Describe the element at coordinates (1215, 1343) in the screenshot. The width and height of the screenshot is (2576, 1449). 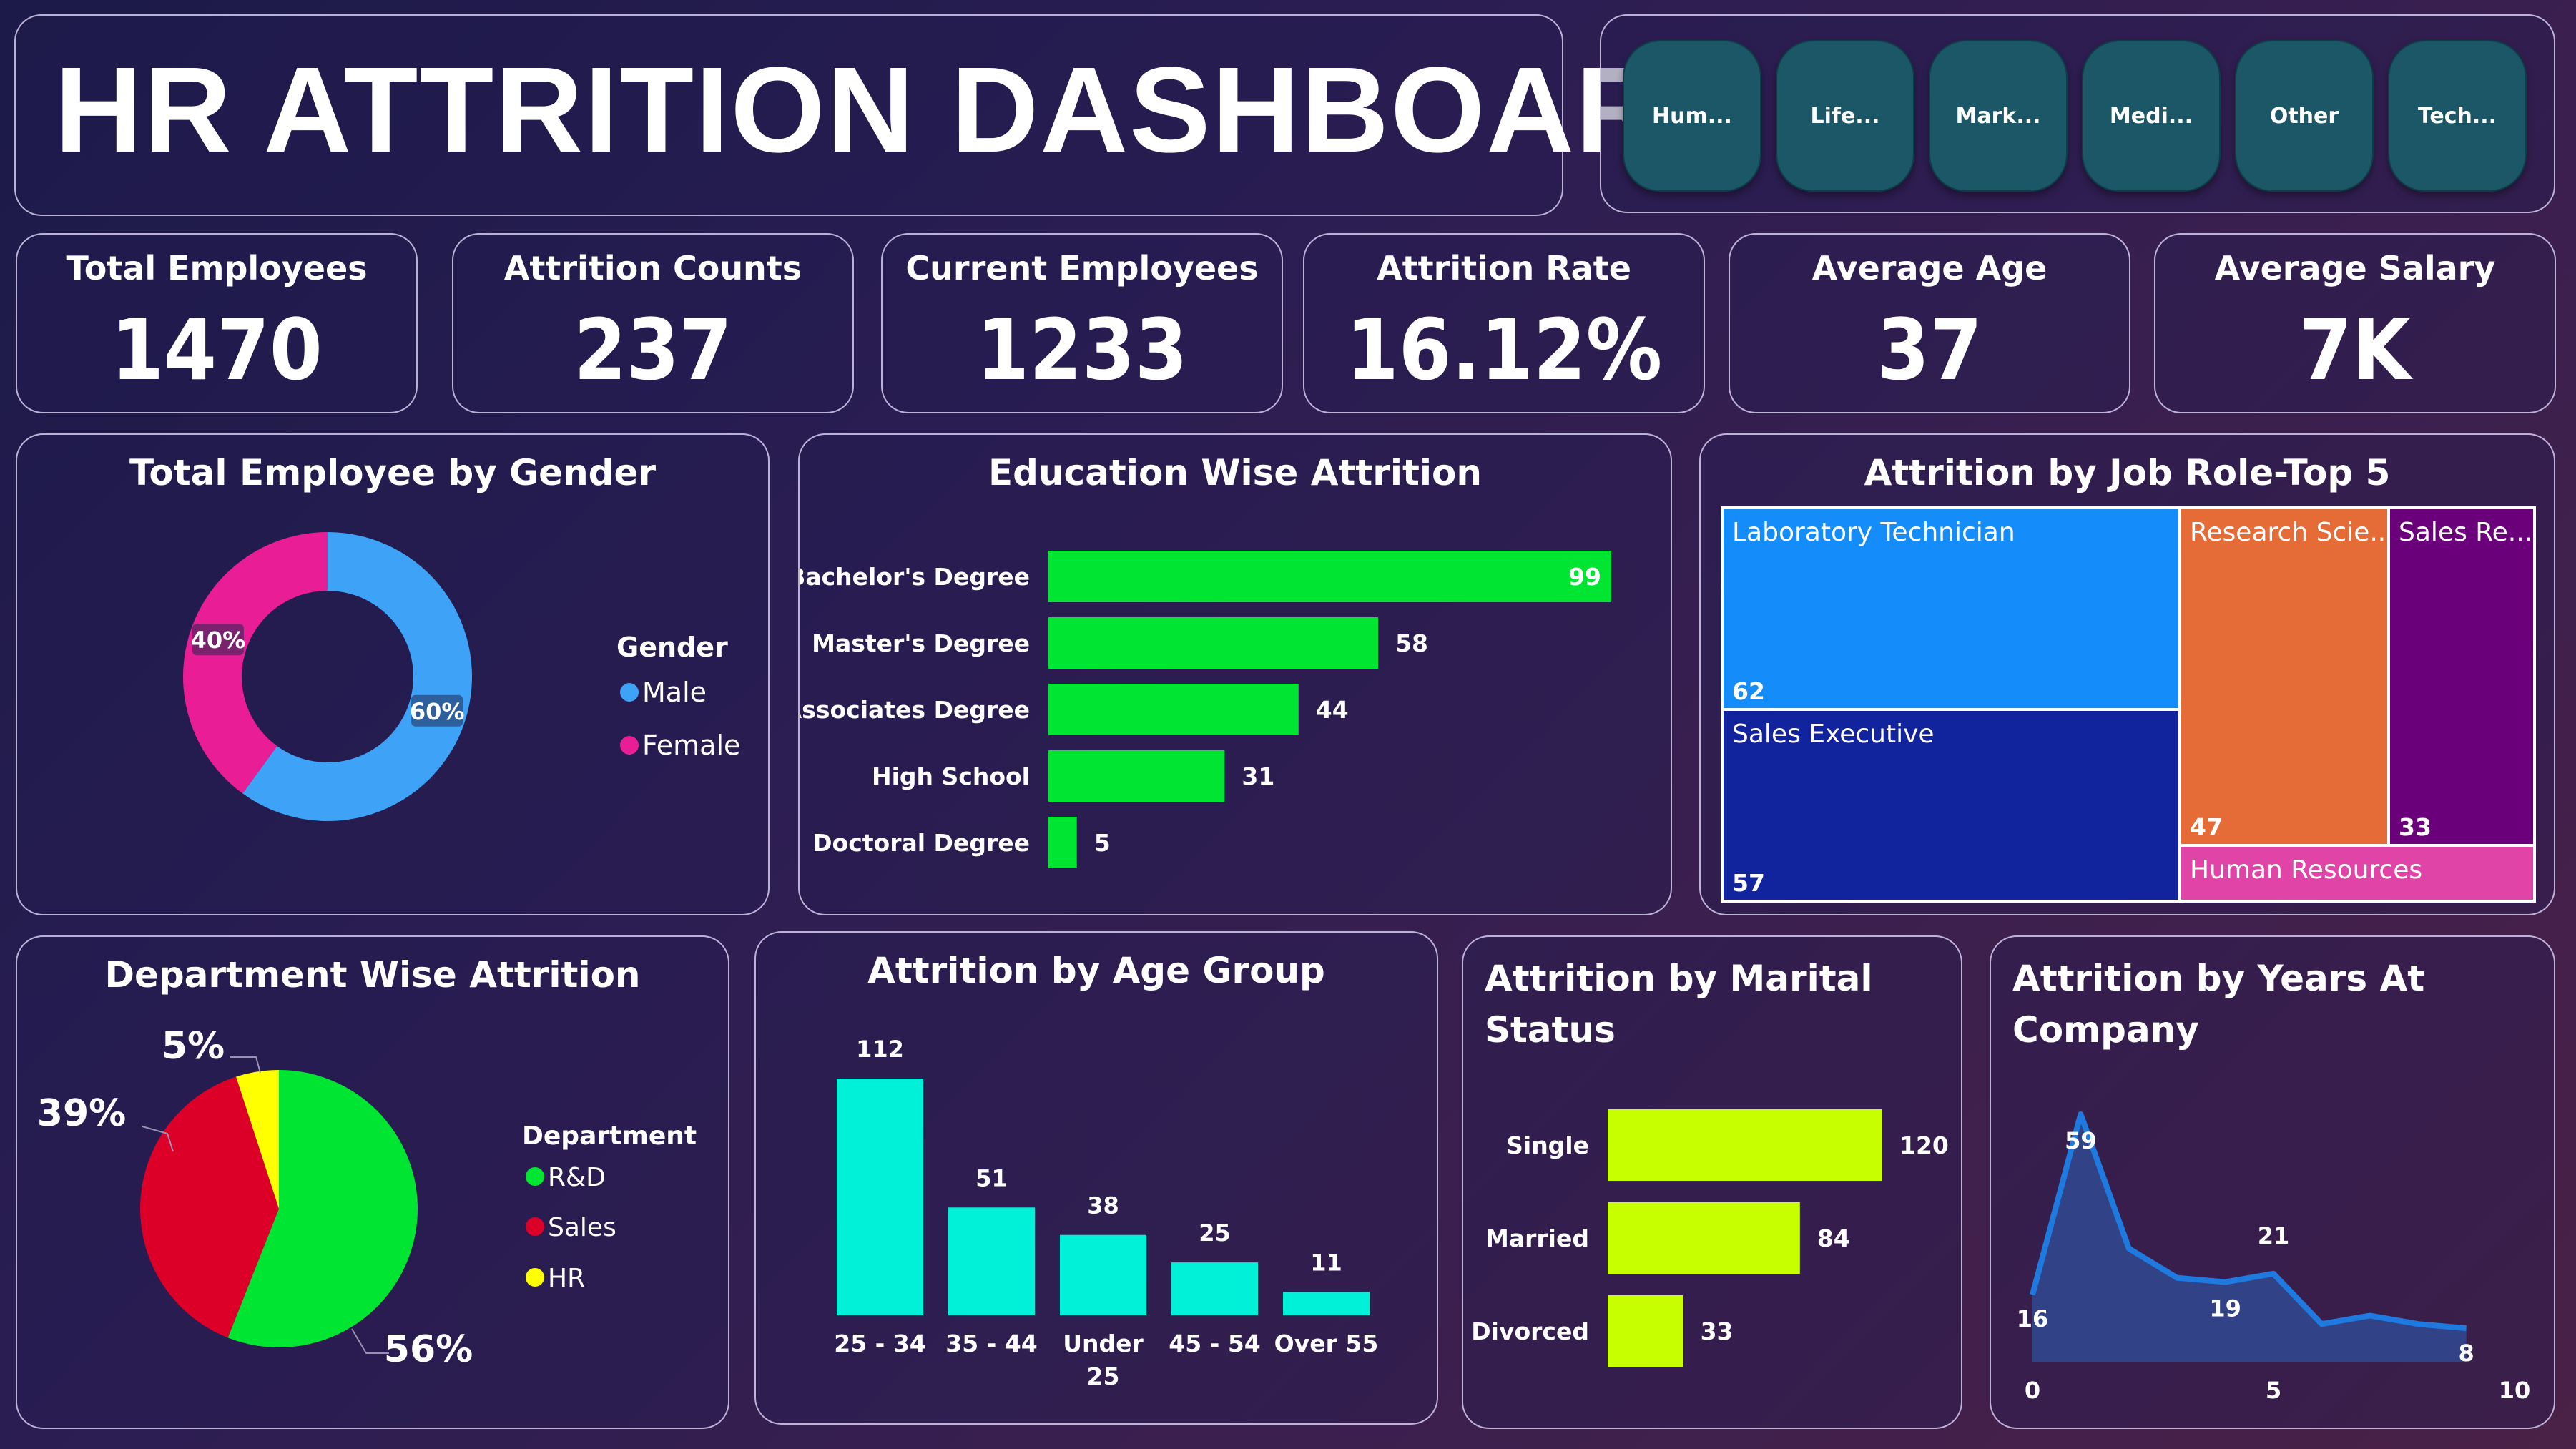
I see `category-label: 45 - 54` at that location.